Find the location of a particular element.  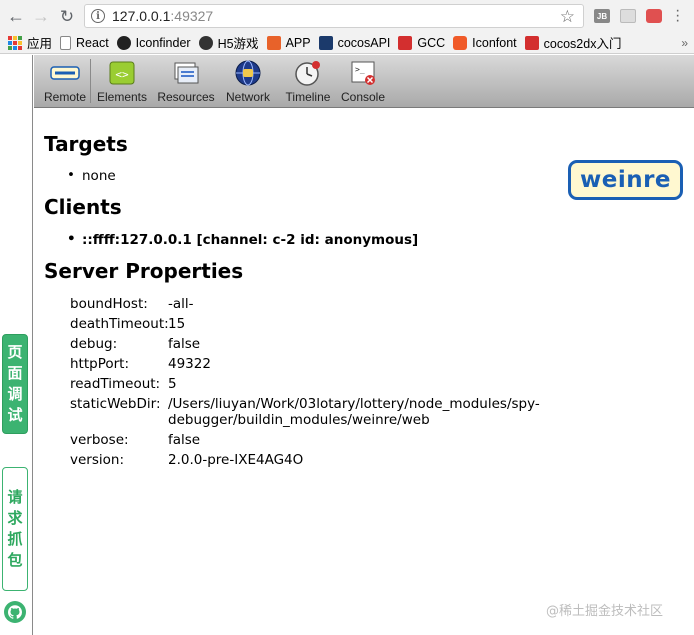

bookmark-label: H5游戏 is located at coordinates (238, 44).